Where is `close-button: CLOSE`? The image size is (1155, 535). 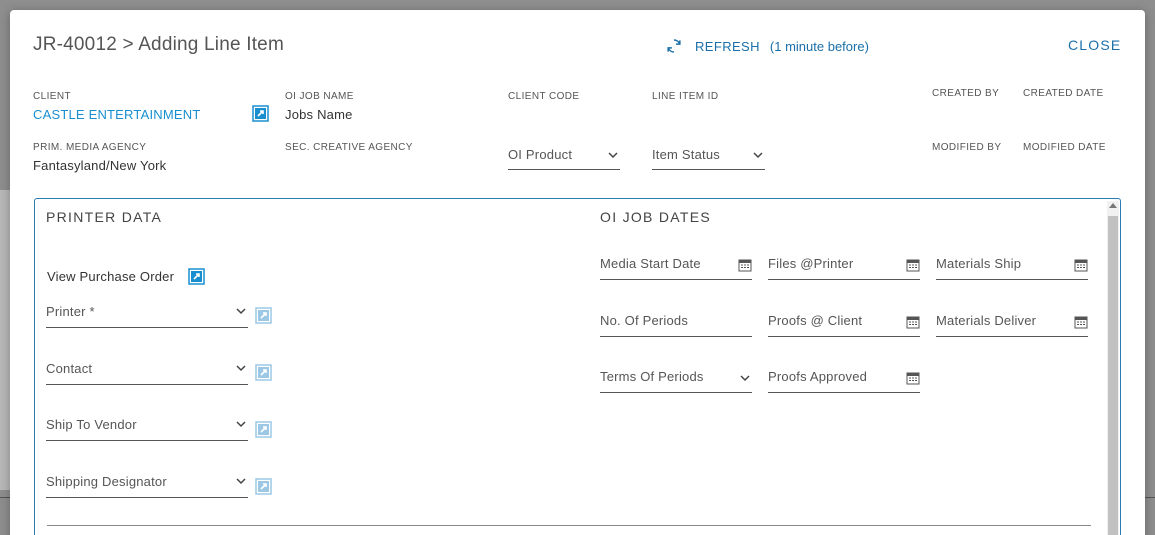
close-button: CLOSE is located at coordinates (1094, 45).